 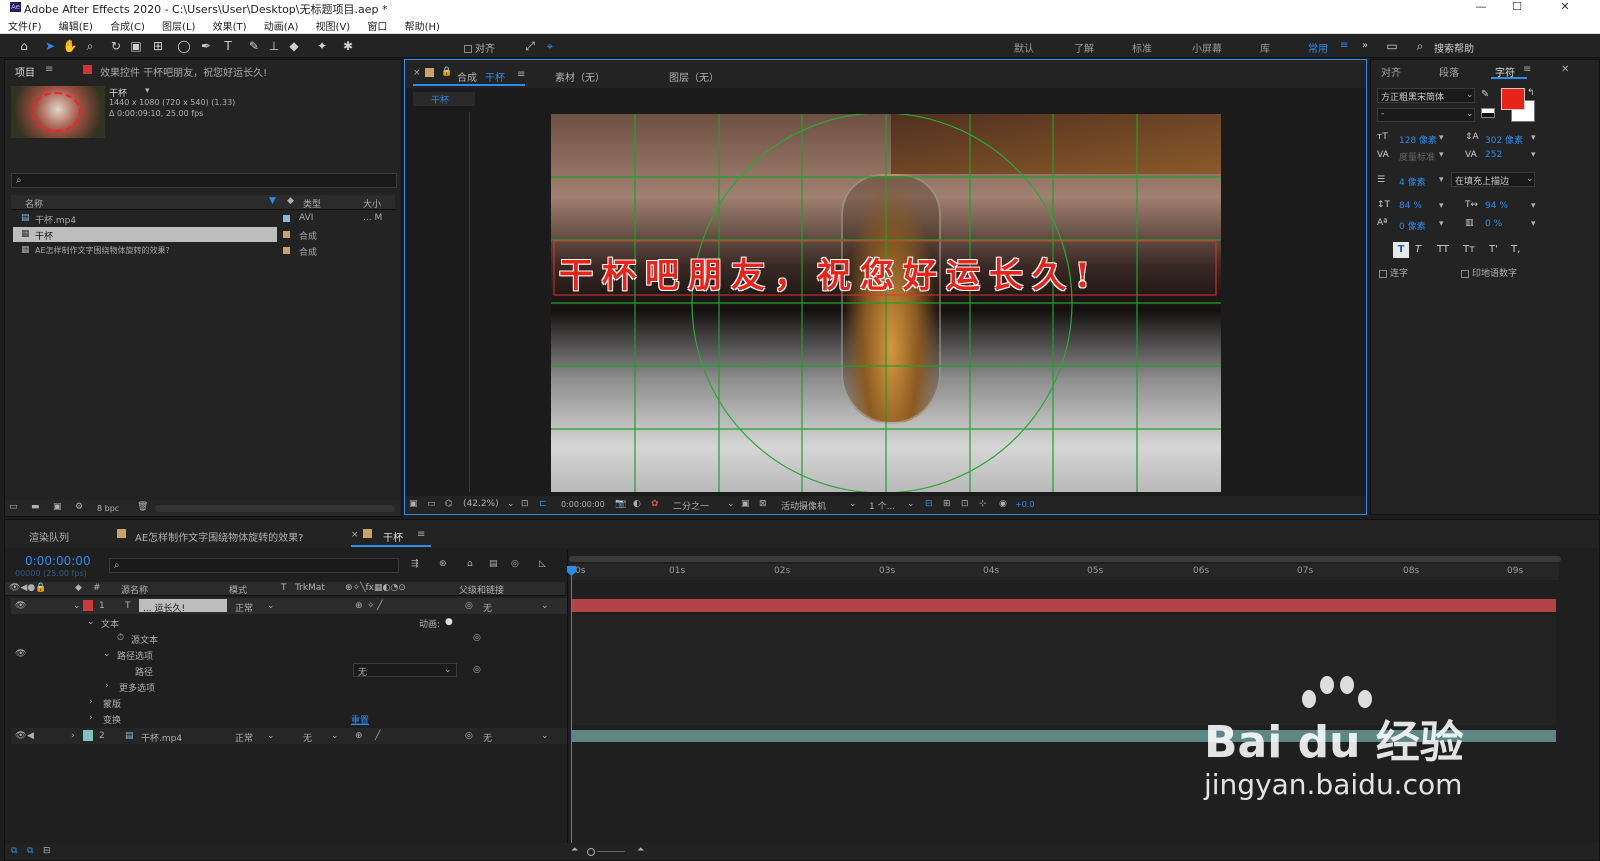 I want to click on menu-file: 文件(F), so click(x=24, y=24).